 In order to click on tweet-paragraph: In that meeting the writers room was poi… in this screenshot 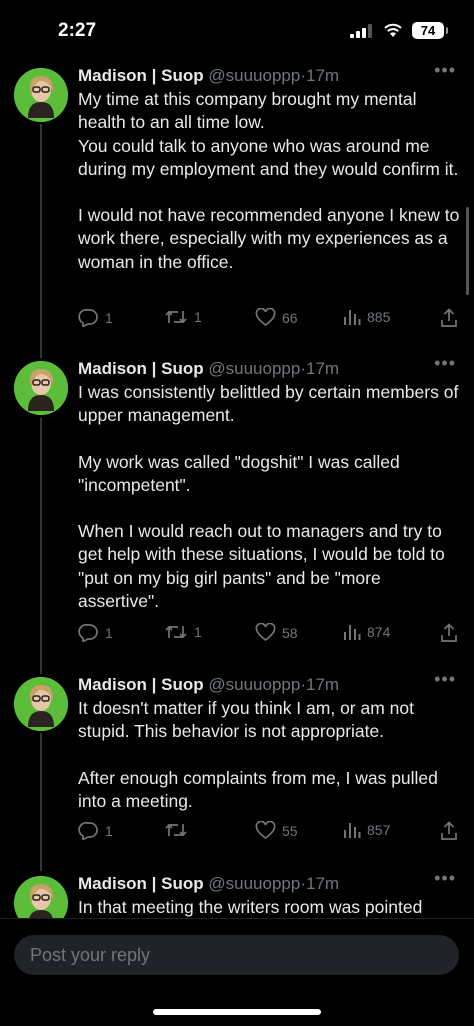, I will do `click(250, 907)`.